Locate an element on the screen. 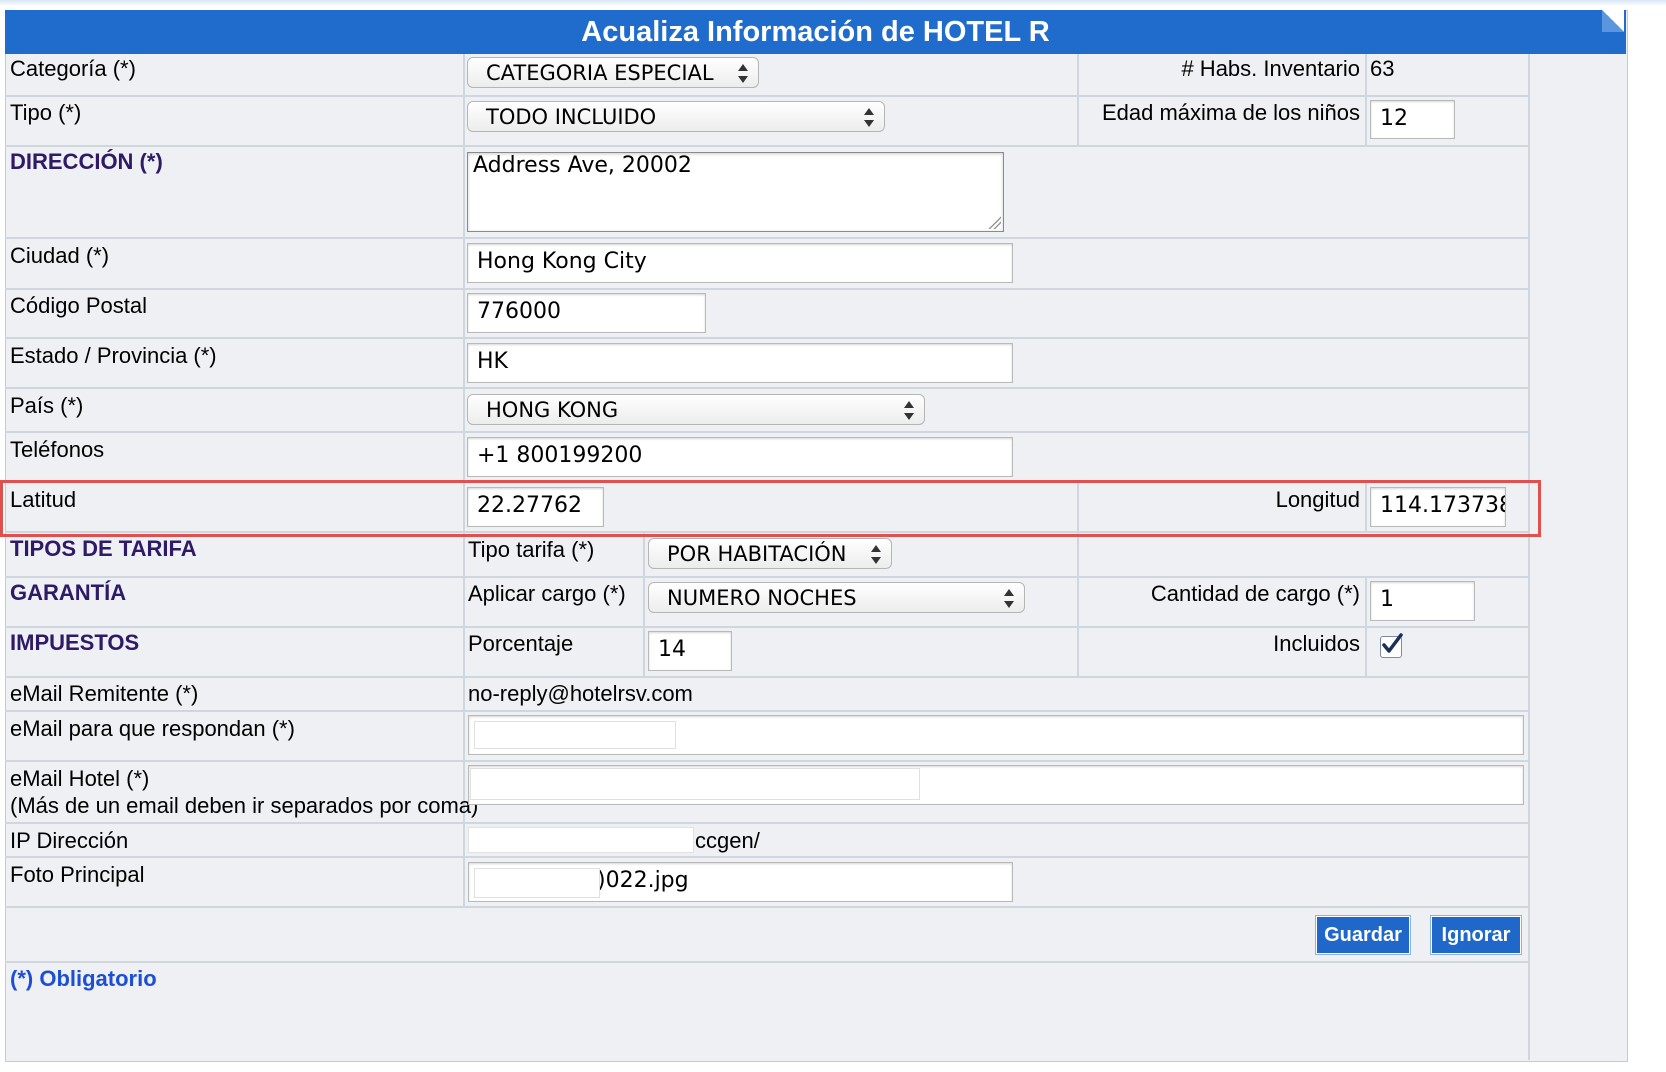 This screenshot has height=1072, width=1666. tipo-value: TODO INCLUIDO is located at coordinates (571, 117).